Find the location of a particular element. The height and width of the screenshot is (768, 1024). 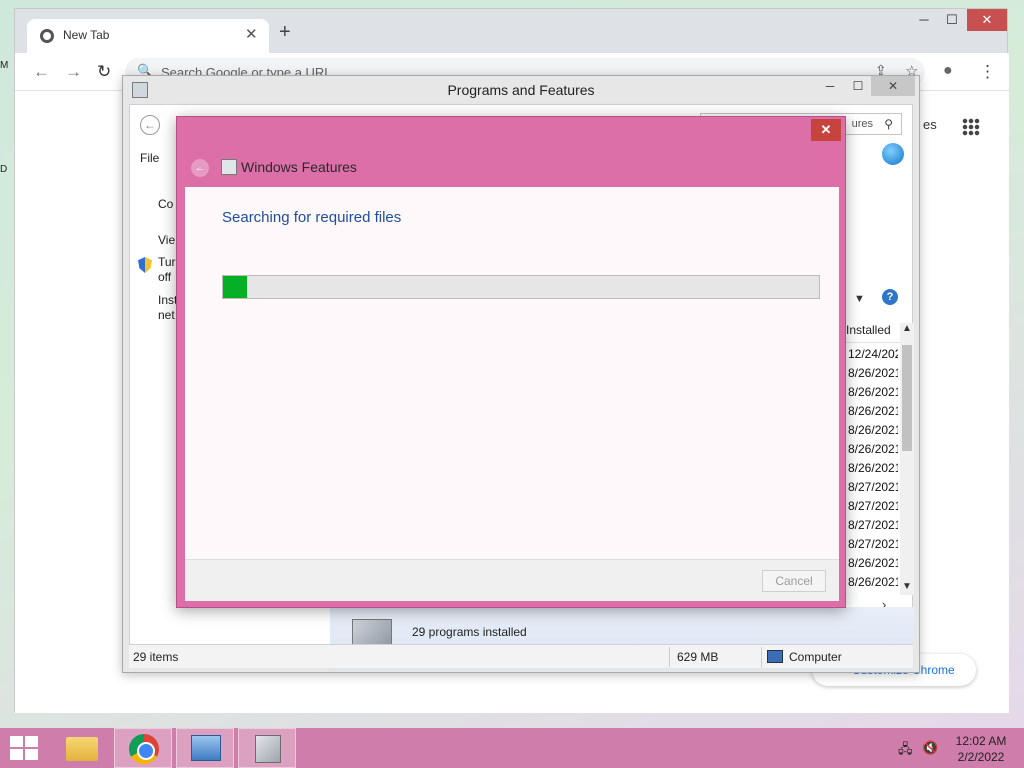

status-location: Computer is located at coordinates (815, 657).